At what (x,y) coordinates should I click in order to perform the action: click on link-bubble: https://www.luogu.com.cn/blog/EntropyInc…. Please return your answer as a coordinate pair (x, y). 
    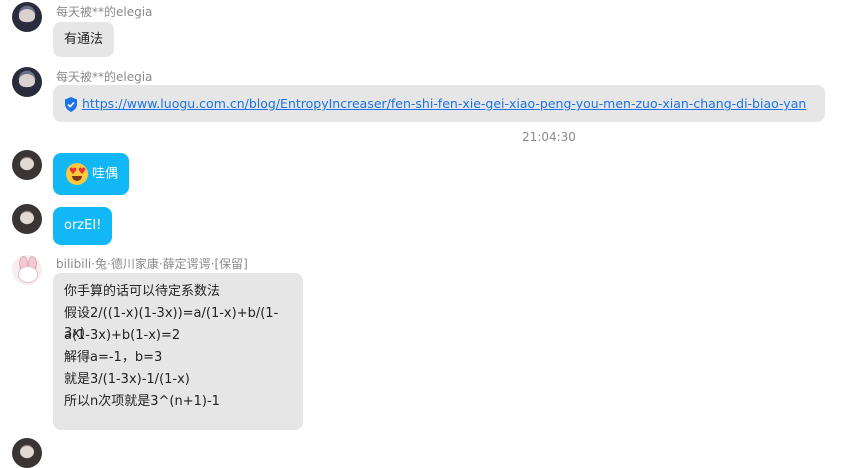
    Looking at the image, I should click on (439, 103).